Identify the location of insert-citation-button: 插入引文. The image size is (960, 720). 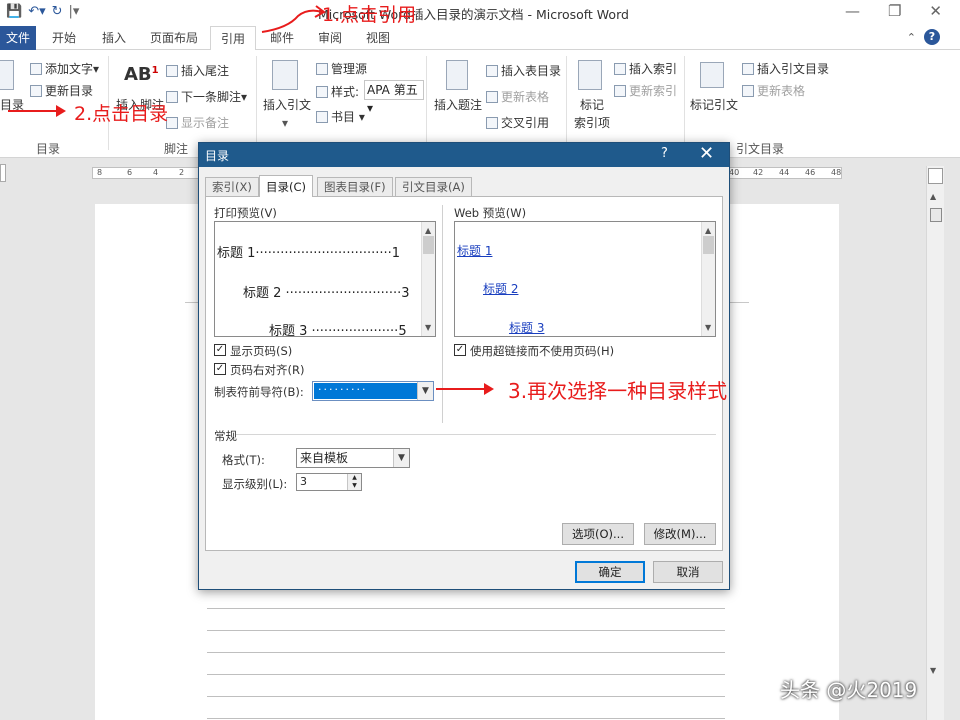
(287, 104).